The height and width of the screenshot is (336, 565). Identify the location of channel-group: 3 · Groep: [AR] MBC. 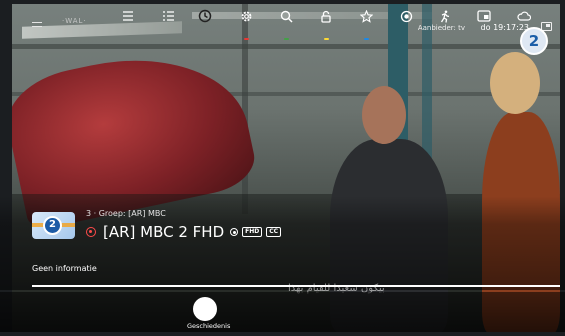
(126, 213).